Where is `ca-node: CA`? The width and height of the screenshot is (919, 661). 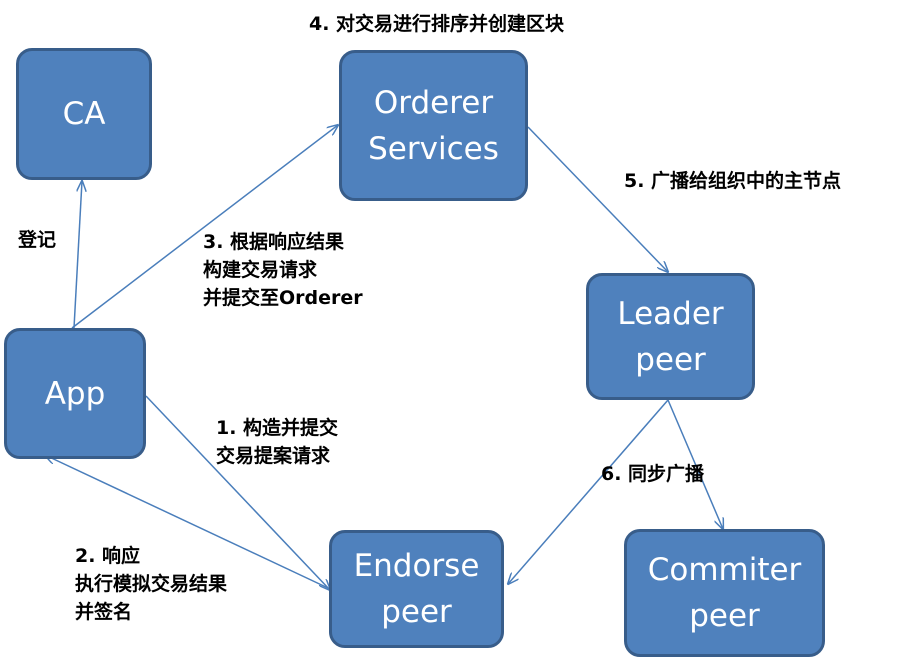 ca-node: CA is located at coordinates (84, 114).